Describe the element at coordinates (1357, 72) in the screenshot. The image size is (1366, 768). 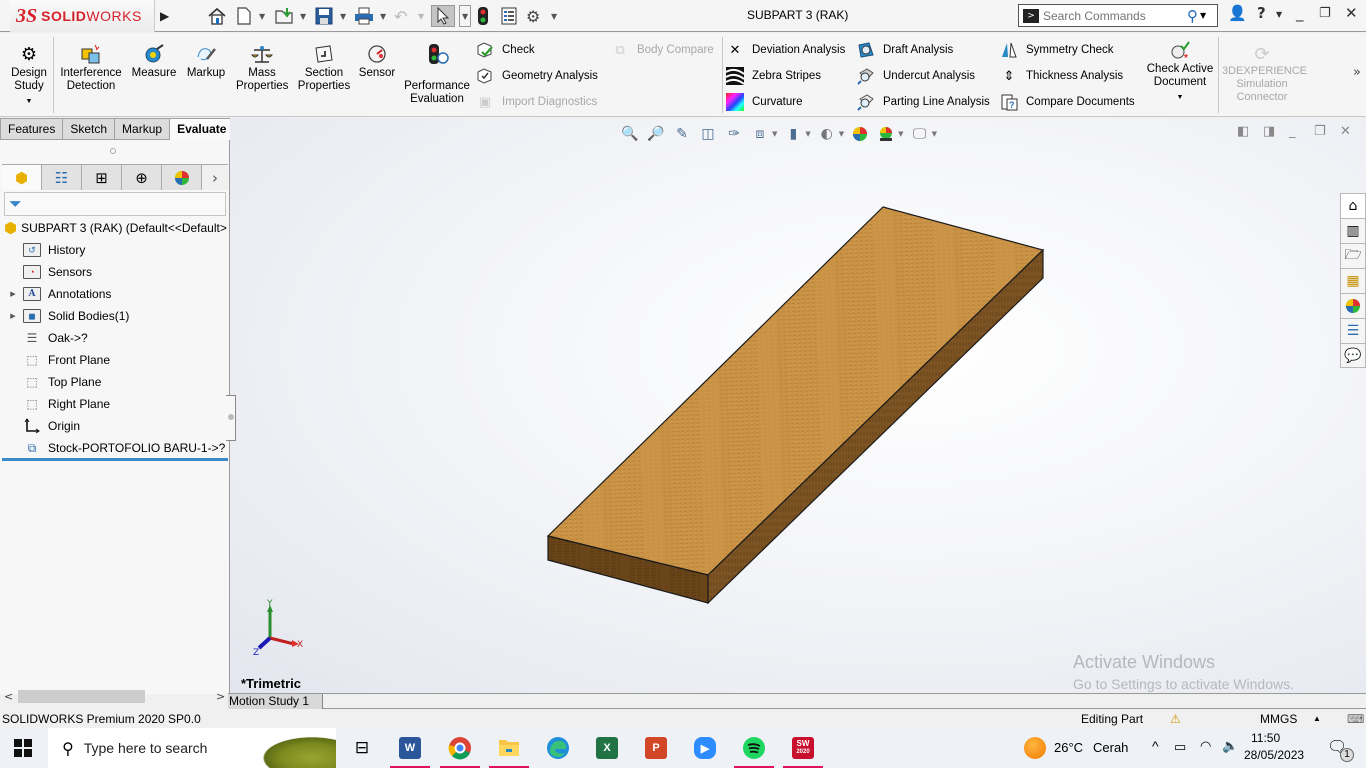
I see `ribbon-more-button: »` at that location.